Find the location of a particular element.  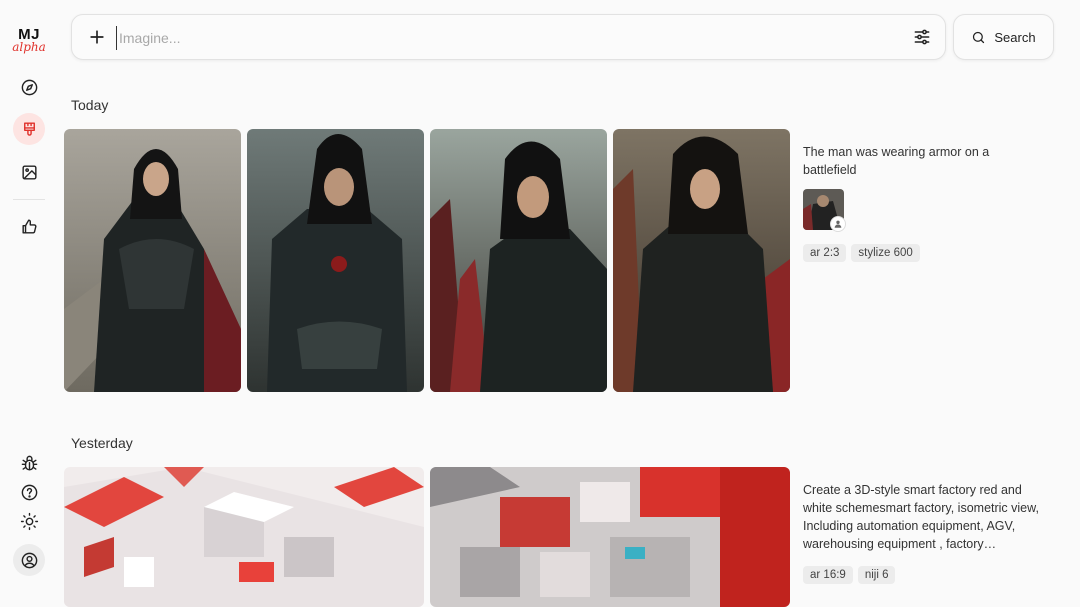

tag-list-yesterday: ar 16:9 niji 6 is located at coordinates (849, 575).